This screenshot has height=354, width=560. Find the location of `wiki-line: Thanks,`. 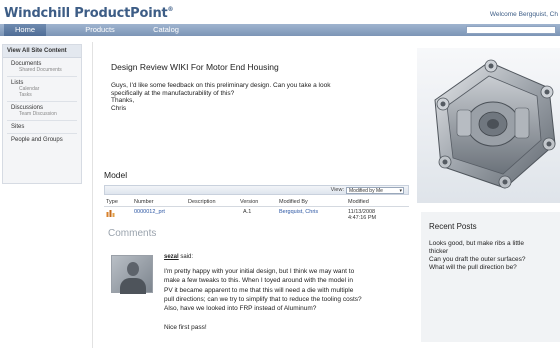

wiki-line: Thanks, is located at coordinates (123, 100).